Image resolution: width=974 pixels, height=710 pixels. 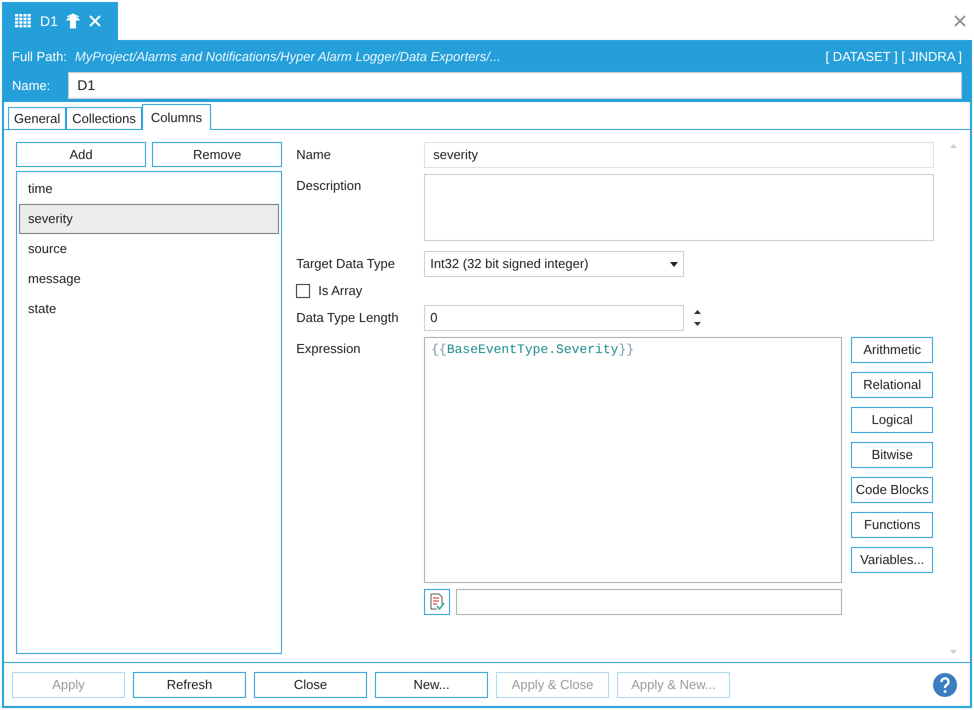 I want to click on document-check-icon, so click(x=437, y=602).